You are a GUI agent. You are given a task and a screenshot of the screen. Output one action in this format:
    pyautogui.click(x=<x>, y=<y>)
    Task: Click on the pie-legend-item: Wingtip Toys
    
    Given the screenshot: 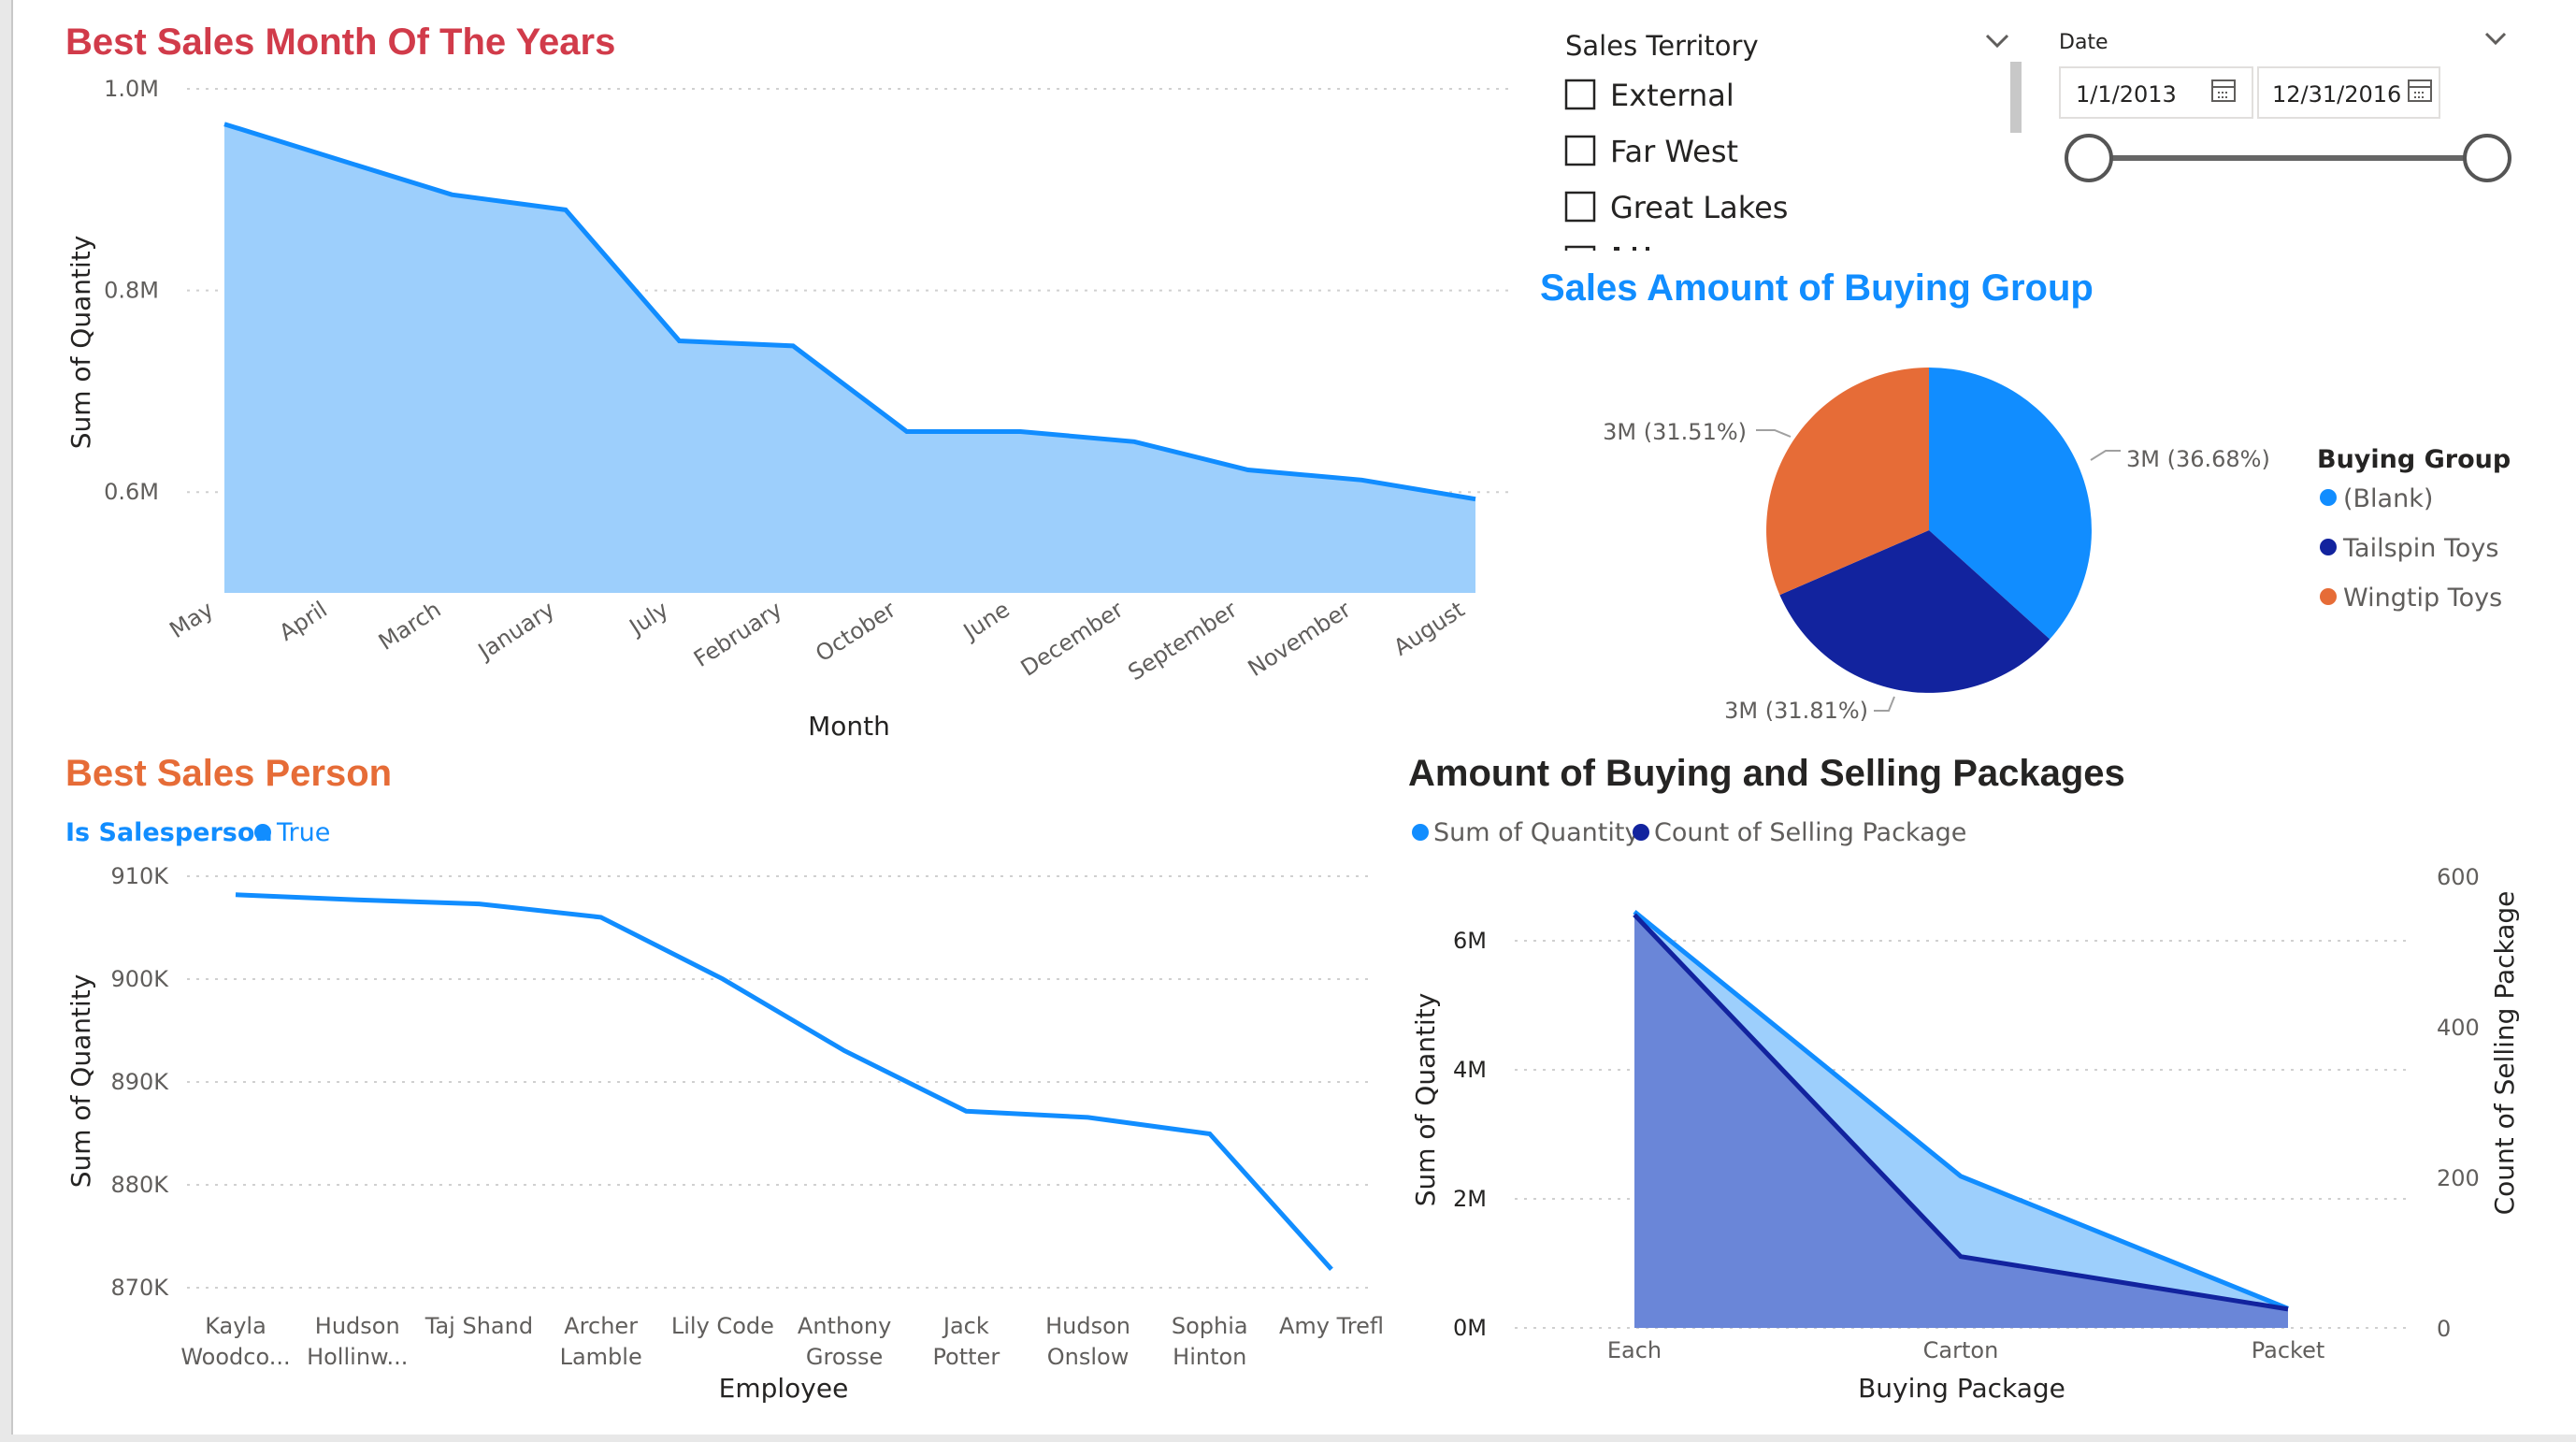 What is the action you would take?
    pyautogui.click(x=2423, y=598)
    